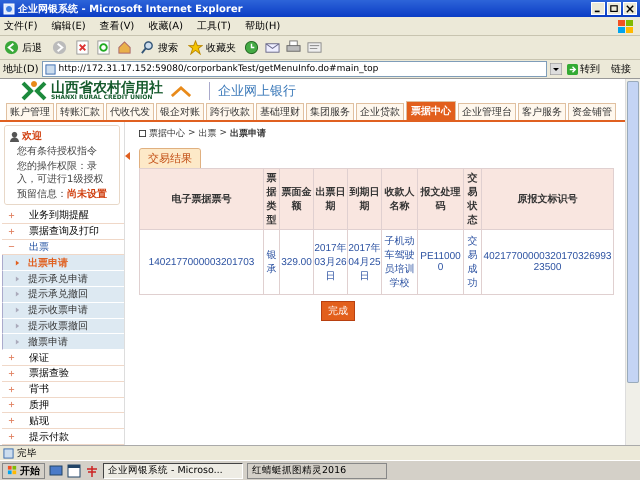 This screenshot has width=640, height=480. I want to click on minimize-button, so click(598, 8).